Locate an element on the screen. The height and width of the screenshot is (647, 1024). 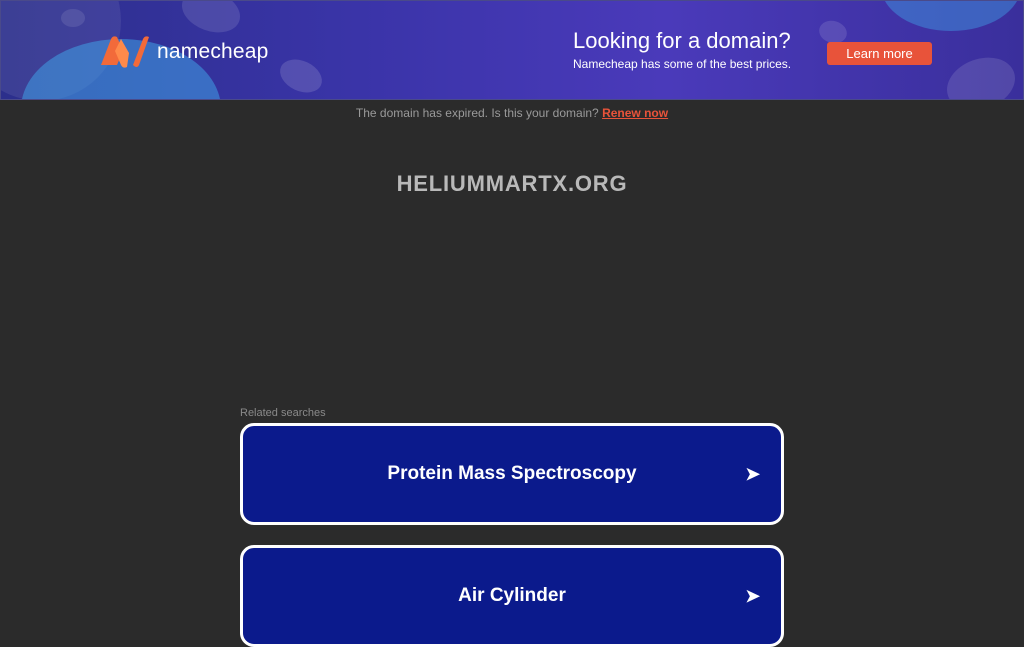
namecheap-logo: namecheap is located at coordinates (184, 52).